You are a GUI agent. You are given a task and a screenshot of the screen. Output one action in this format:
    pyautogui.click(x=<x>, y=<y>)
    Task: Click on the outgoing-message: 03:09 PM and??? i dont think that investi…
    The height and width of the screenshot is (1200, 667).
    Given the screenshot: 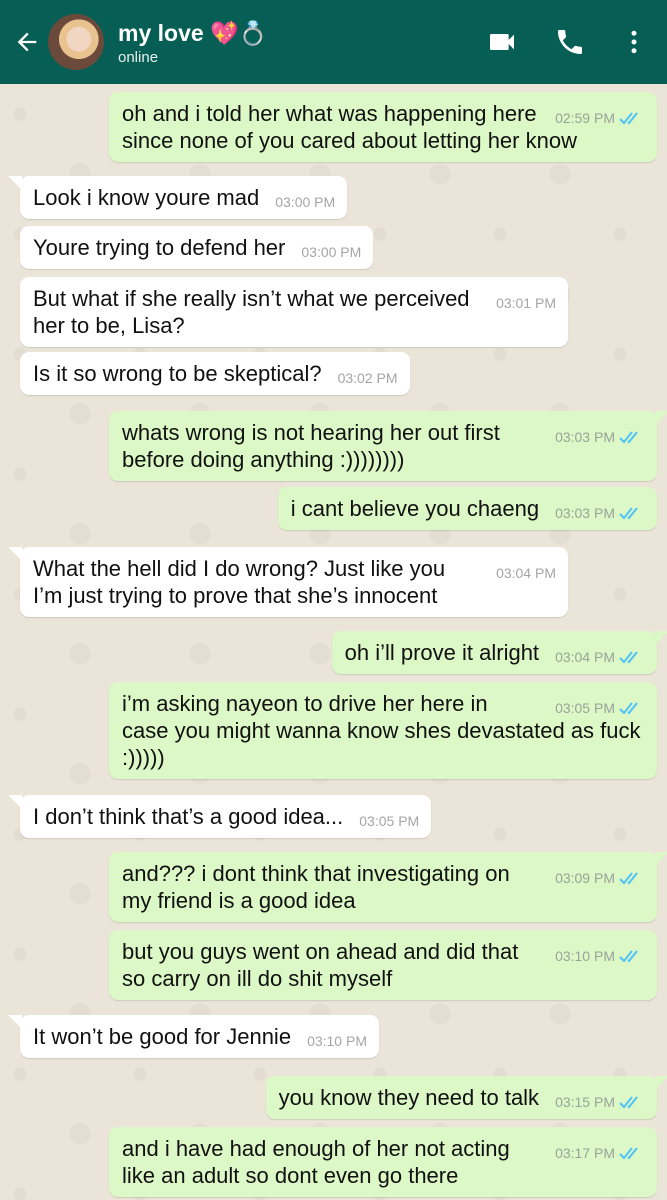 What is the action you would take?
    pyautogui.click(x=388, y=887)
    